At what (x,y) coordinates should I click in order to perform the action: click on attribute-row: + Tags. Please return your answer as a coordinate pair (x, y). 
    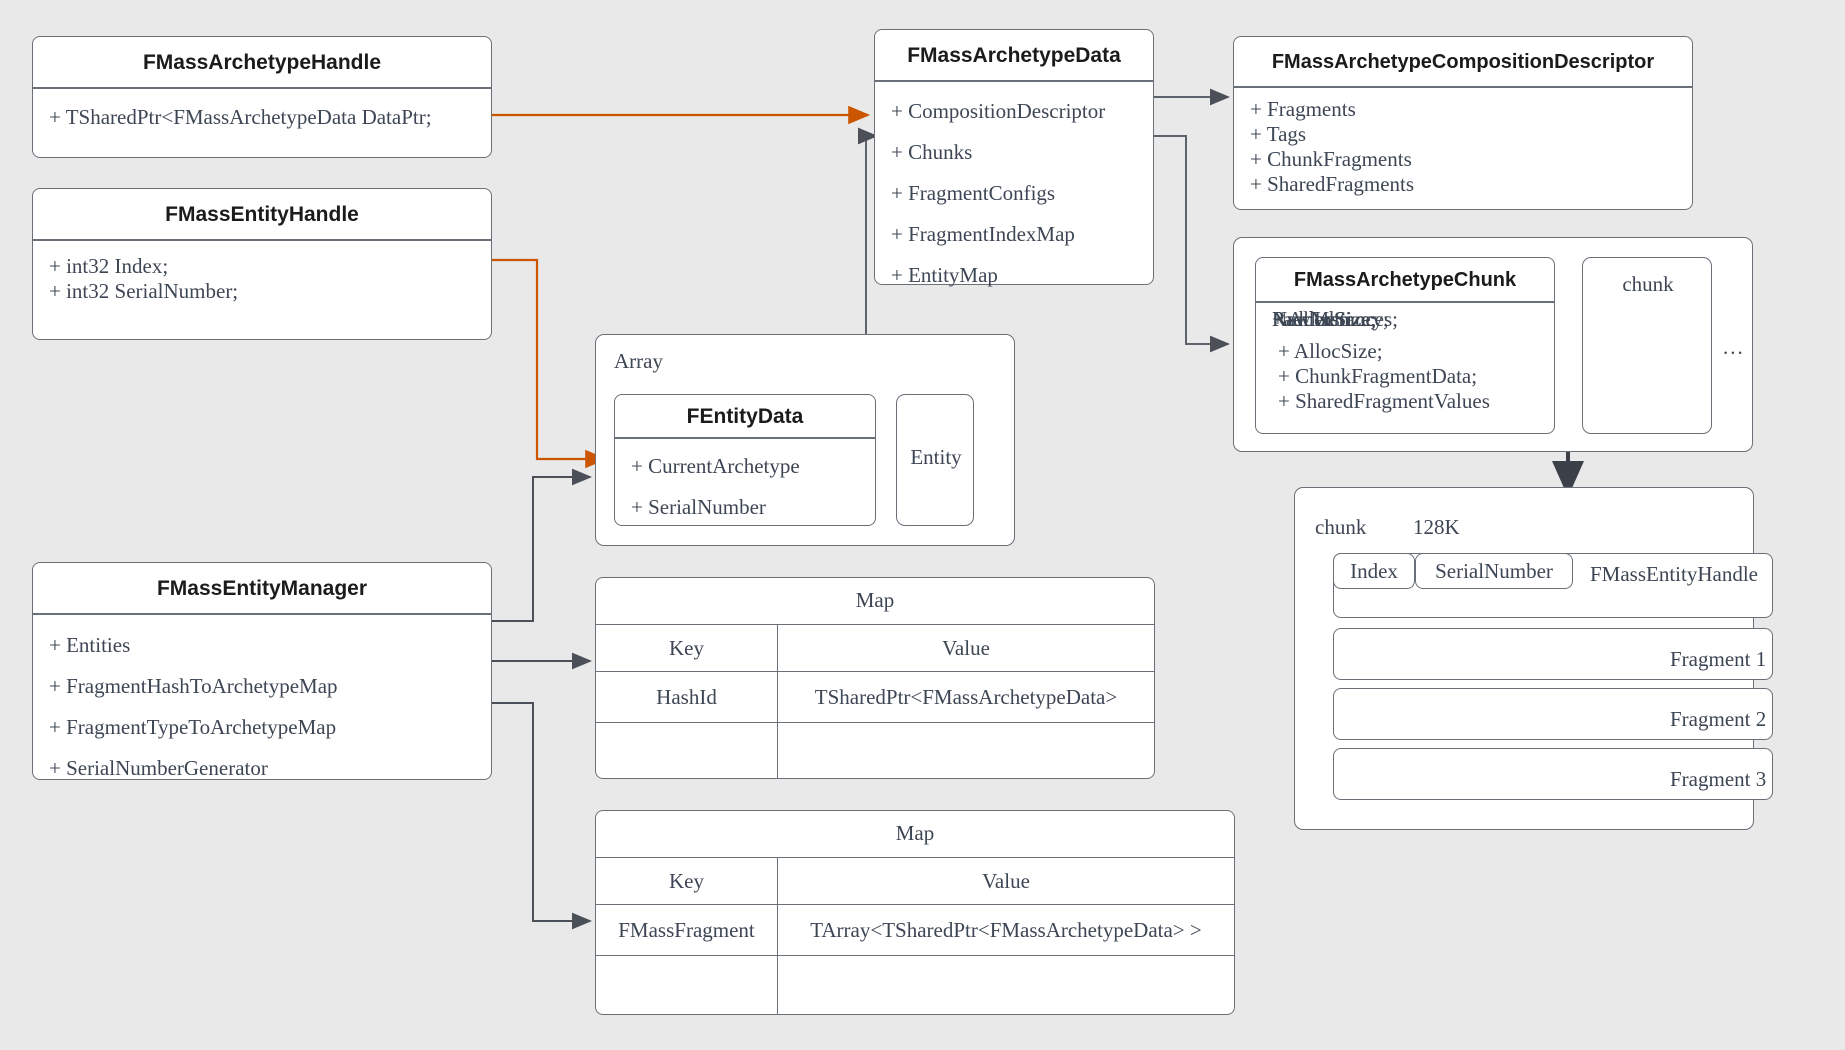
    Looking at the image, I should click on (1278, 133).